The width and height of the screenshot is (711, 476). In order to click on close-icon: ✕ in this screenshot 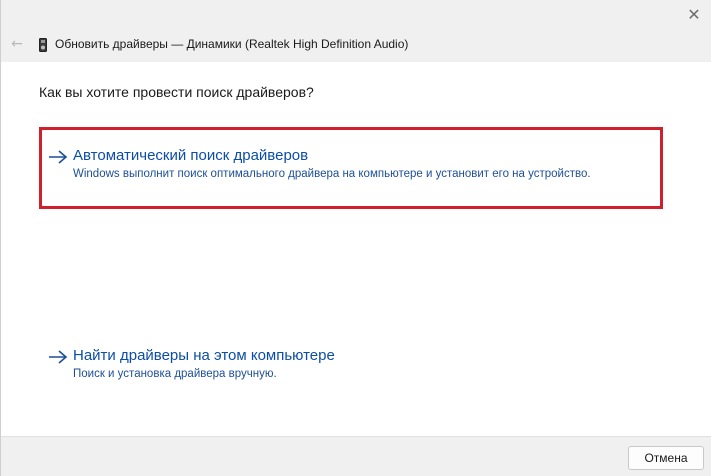, I will do `click(694, 14)`.